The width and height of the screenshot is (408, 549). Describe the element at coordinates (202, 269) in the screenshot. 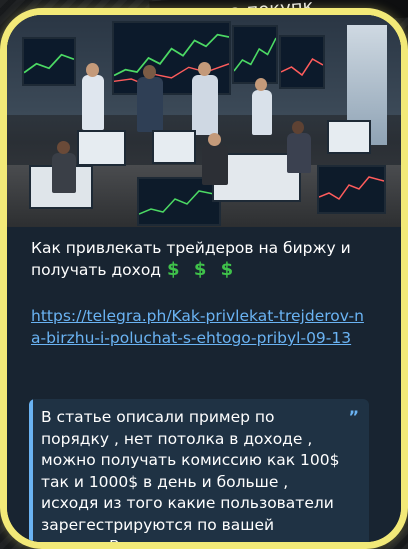

I see `dollar-emoji-icons: $ $ $` at that location.